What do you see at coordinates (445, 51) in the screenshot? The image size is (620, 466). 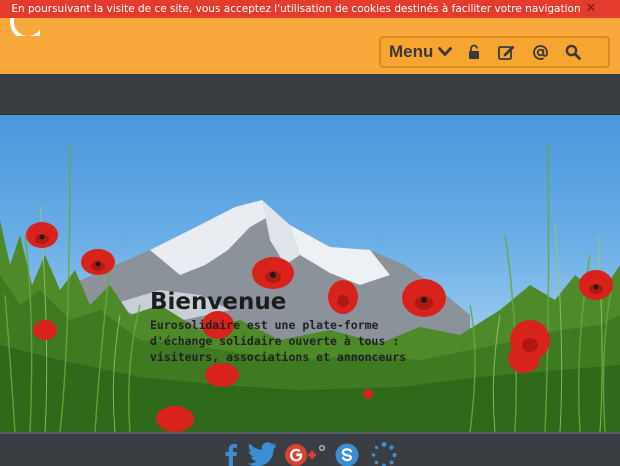 I see `chevron-down-icon` at bounding box center [445, 51].